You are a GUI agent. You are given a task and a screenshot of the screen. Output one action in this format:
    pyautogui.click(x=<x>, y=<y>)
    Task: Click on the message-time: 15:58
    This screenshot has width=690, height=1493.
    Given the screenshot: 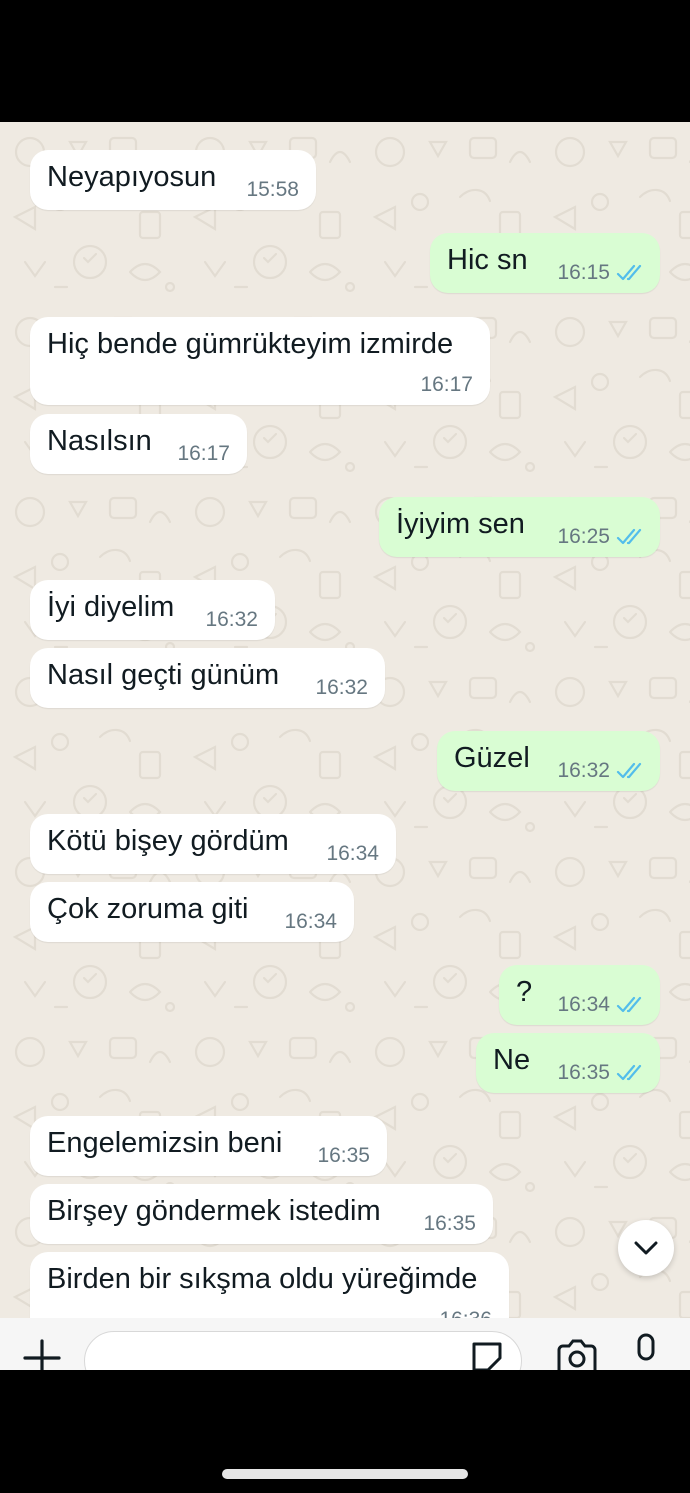 What is the action you would take?
    pyautogui.click(x=272, y=189)
    